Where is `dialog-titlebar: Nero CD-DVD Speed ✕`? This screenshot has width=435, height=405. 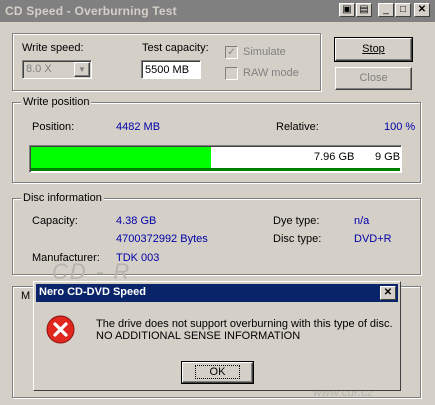 dialog-titlebar: Nero CD-DVD Speed ✕ is located at coordinates (217, 293).